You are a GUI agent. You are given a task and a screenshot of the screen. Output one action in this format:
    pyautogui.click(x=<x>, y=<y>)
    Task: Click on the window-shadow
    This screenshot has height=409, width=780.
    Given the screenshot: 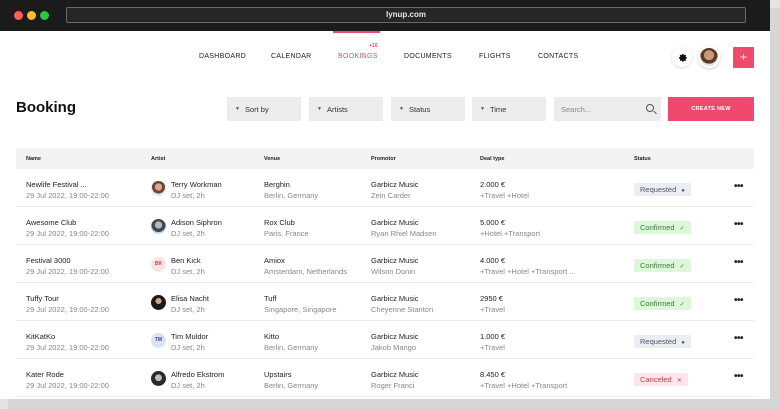 What is the action you would take?
    pyautogui.click(x=775, y=208)
    